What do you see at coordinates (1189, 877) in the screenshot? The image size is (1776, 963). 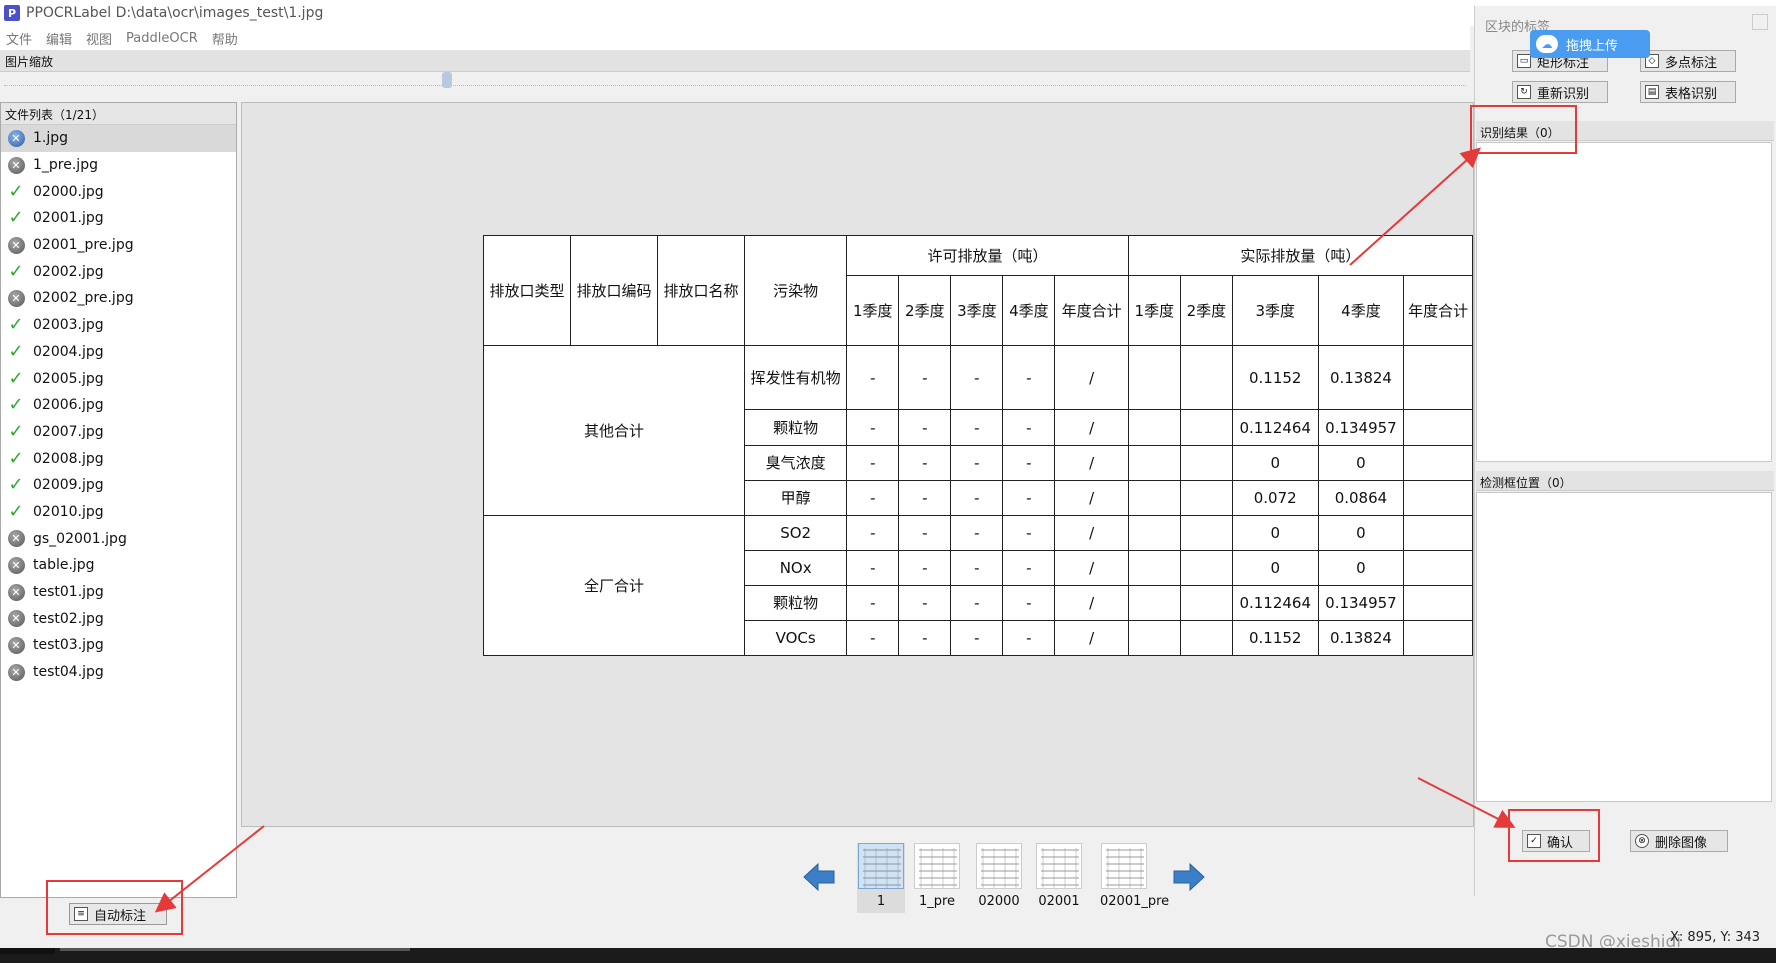 I see `next-image-arrow-icon` at bounding box center [1189, 877].